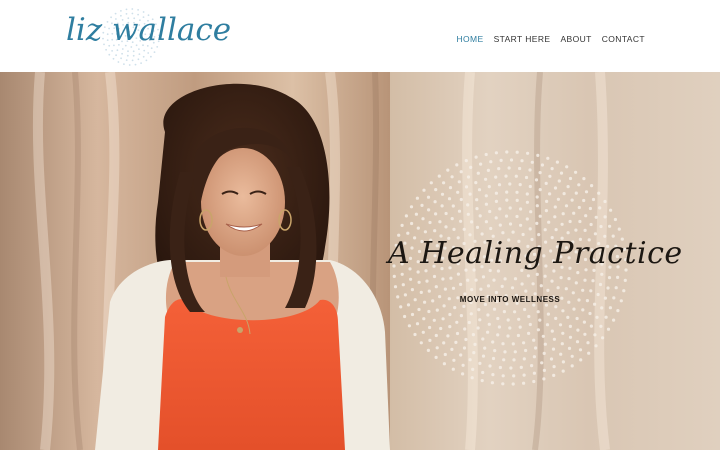 The image size is (720, 450). What do you see at coordinates (522, 39) in the screenshot?
I see `nav-start-here: START HERE` at bounding box center [522, 39].